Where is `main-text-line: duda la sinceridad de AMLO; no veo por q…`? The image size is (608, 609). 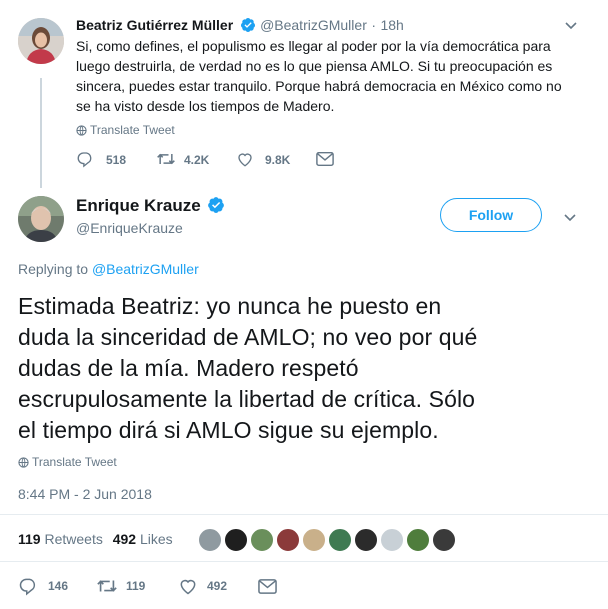 main-text-line: duda la sinceridad de AMLO; no veo por q… is located at coordinates (248, 337).